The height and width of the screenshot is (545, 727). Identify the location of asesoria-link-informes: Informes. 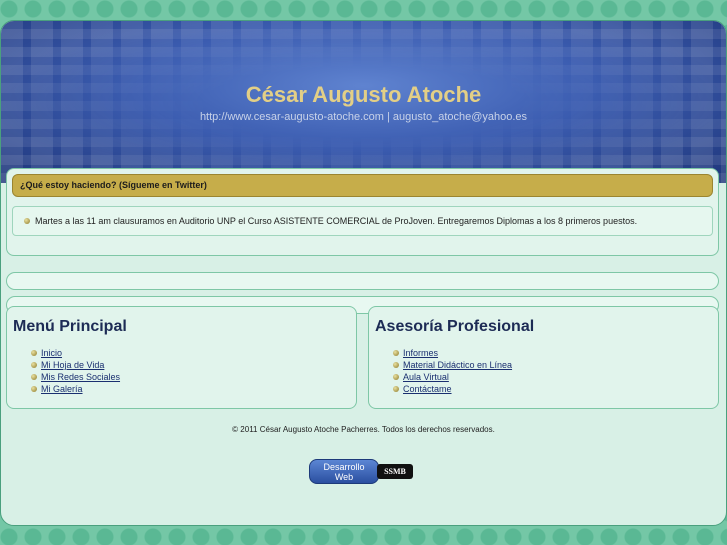
(420, 353).